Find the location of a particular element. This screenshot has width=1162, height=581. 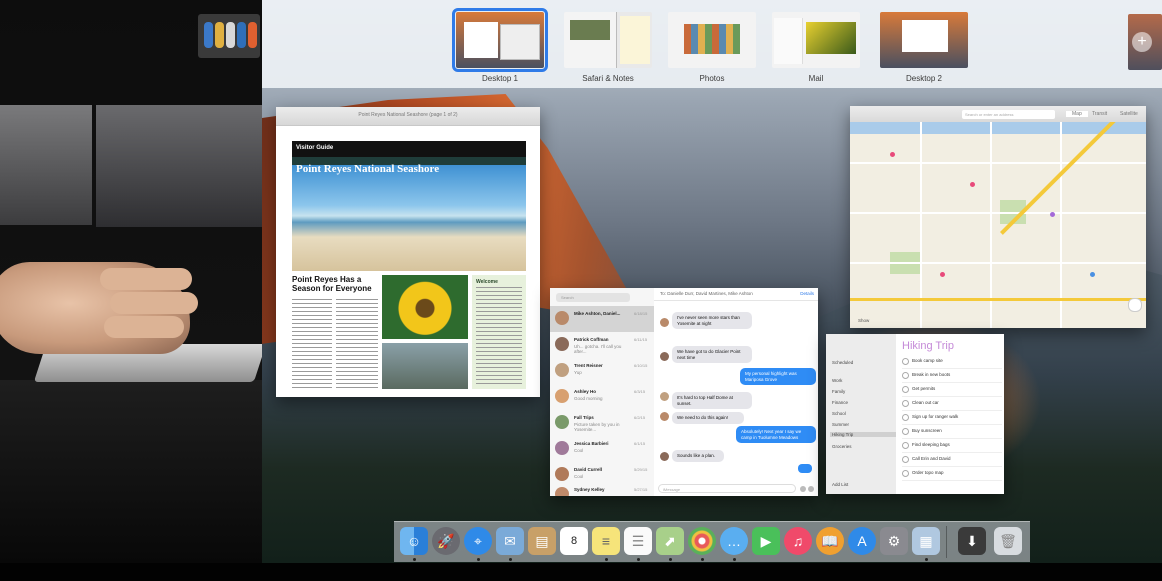

satellite-tab: Satellite is located at coordinates (1129, 114).